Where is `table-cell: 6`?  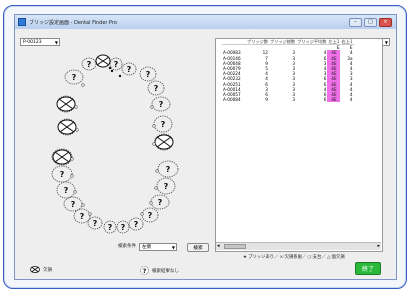 table-cell: 6 is located at coordinates (325, 100).